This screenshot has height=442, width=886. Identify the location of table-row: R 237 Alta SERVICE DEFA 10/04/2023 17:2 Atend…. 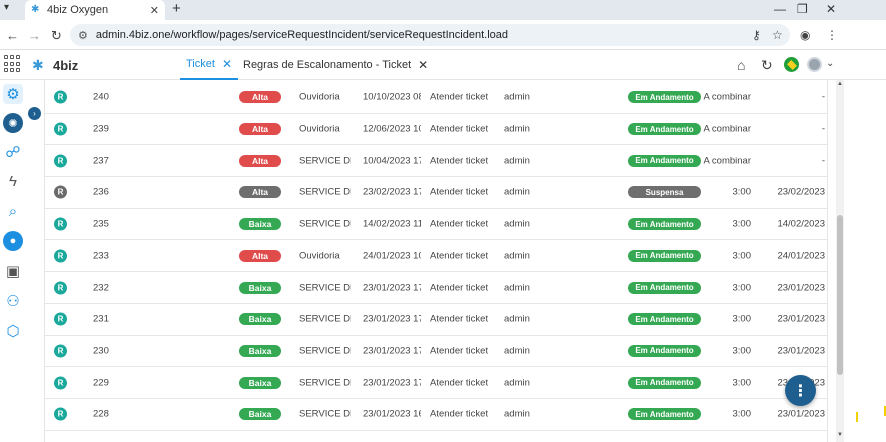
(436, 161).